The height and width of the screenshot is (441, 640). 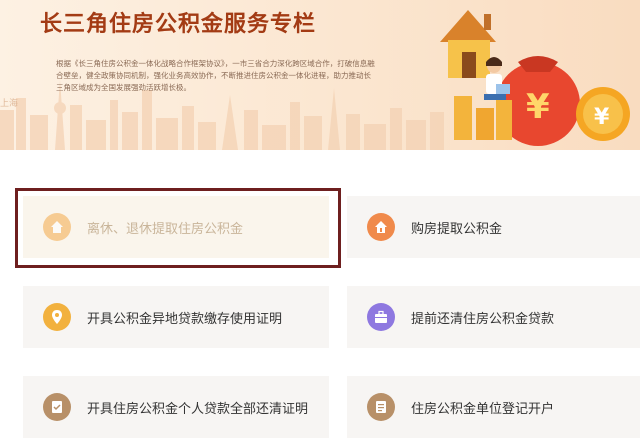 What do you see at coordinates (483, 319) in the screenshot?
I see `service-label: 提前还清住房公积金贷款` at bounding box center [483, 319].